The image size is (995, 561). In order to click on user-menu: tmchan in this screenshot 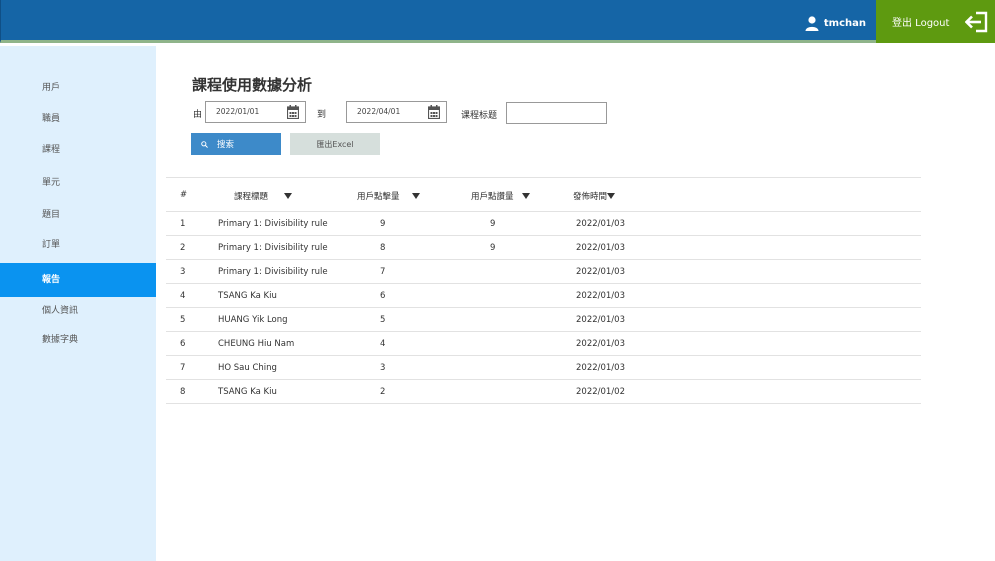, I will do `click(835, 23)`.